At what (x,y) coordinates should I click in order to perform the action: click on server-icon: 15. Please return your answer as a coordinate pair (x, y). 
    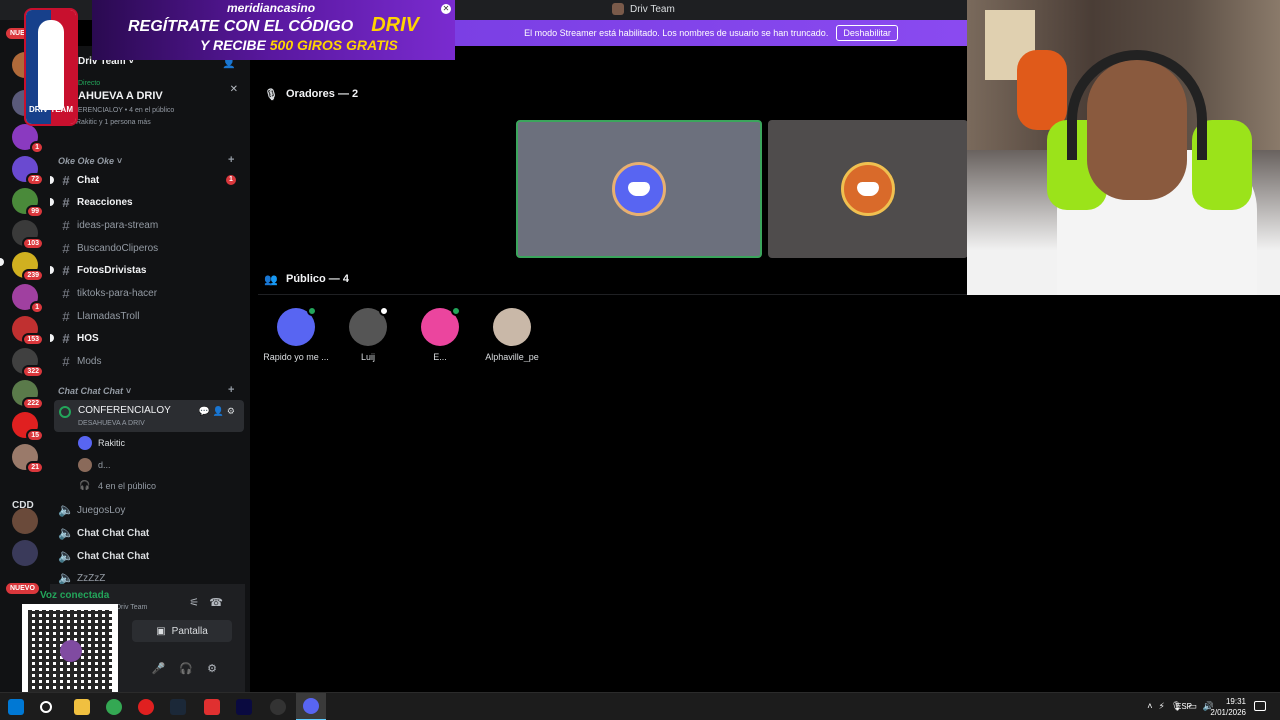
    Looking at the image, I should click on (28, 427).